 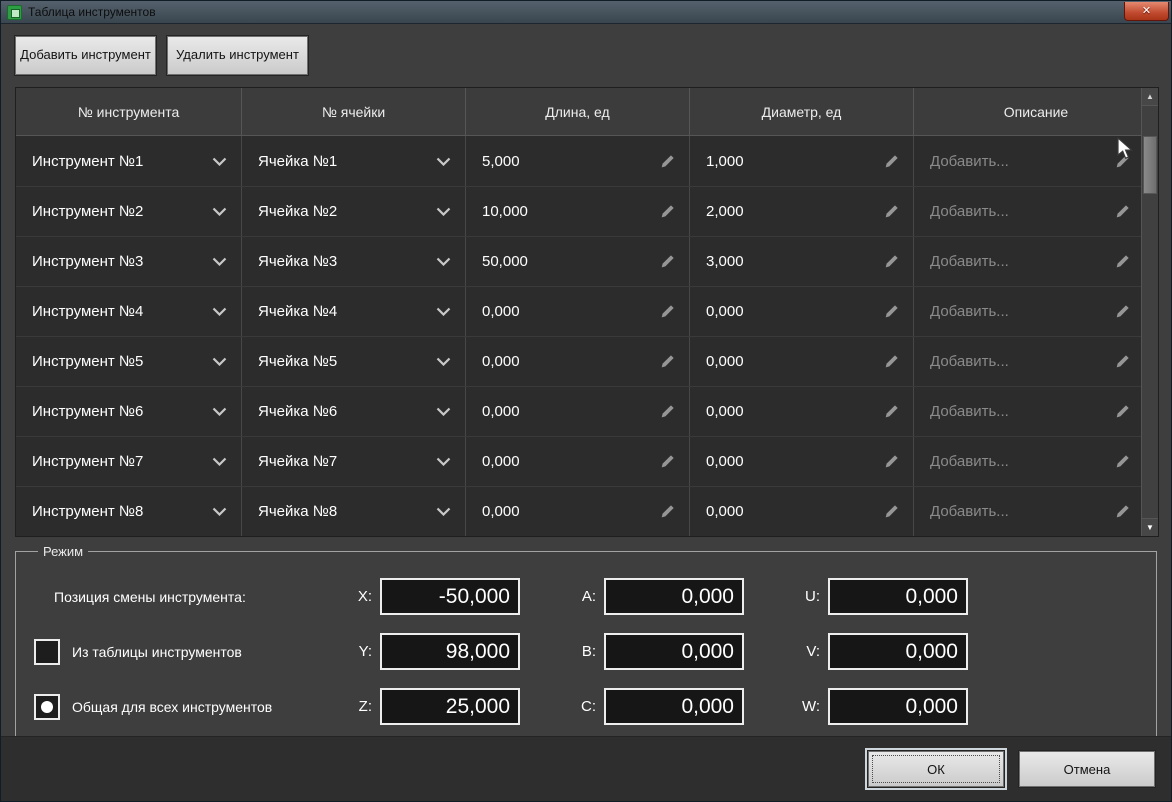 What do you see at coordinates (129, 111) in the screenshot?
I see `header-tool-number: № инструмента` at bounding box center [129, 111].